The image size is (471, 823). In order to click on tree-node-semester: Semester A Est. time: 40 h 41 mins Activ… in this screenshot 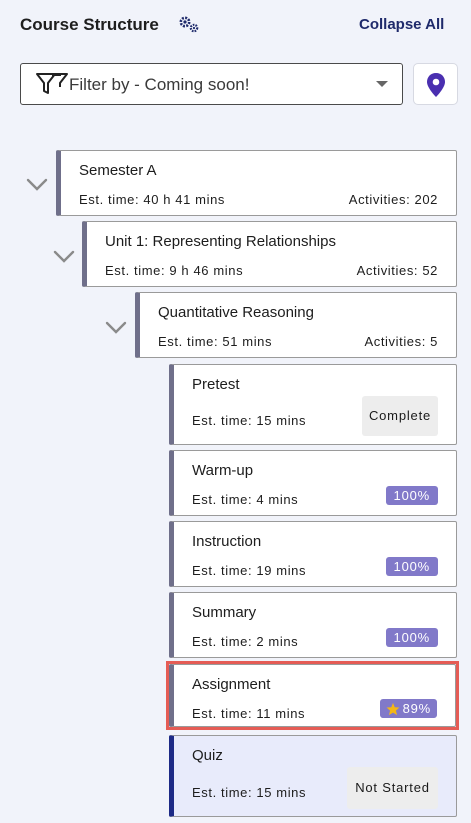, I will do `click(256, 183)`.